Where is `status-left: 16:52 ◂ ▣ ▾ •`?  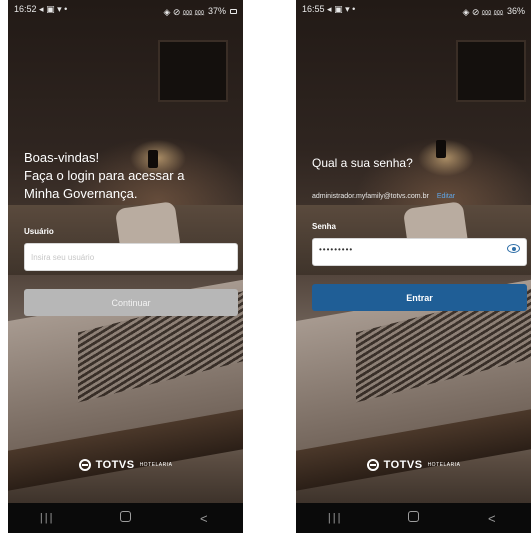
status-left: 16:52 ◂ ▣ ▾ • is located at coordinates (40, 11).